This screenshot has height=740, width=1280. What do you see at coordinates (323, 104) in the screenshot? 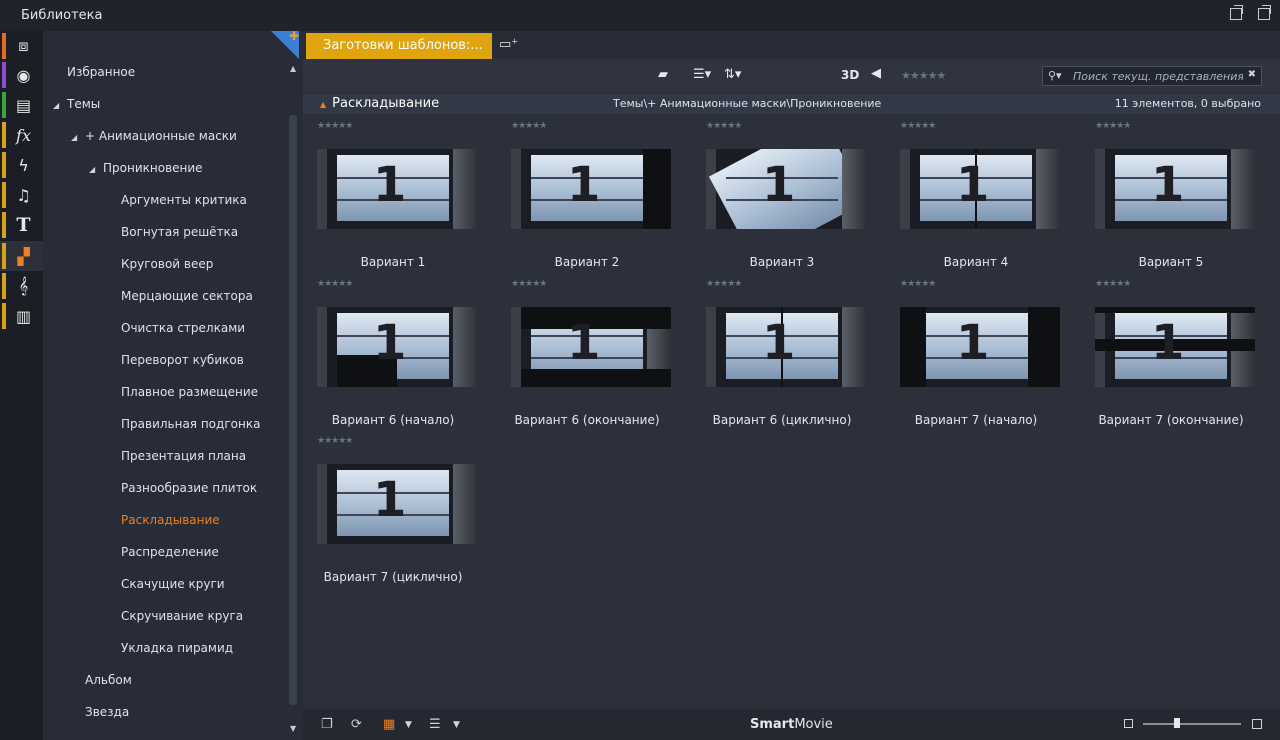
I see `collapse-arrow-icon: ▲` at bounding box center [323, 104].